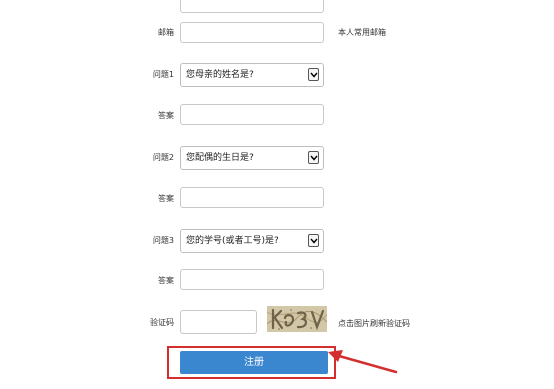 This screenshot has height=389, width=554. Describe the element at coordinates (252, 197) in the screenshot. I see `answer2-input` at that location.